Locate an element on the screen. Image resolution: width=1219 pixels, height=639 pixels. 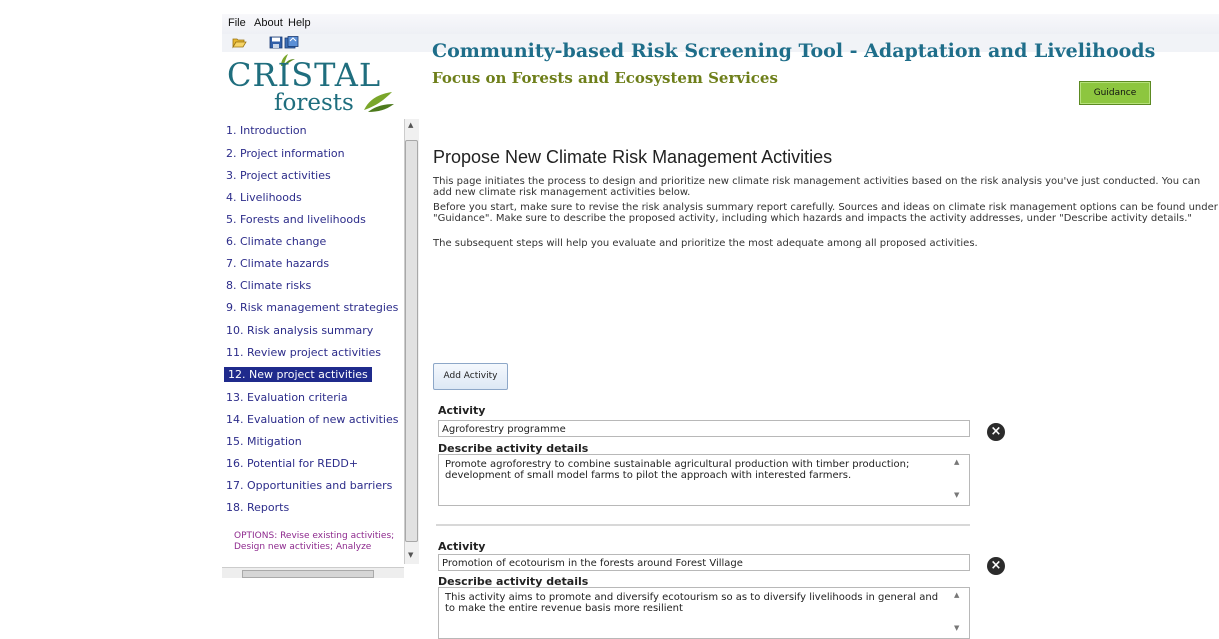
sidebar-item-new-project-activities: 12. New project activities is located at coordinates (298, 374).